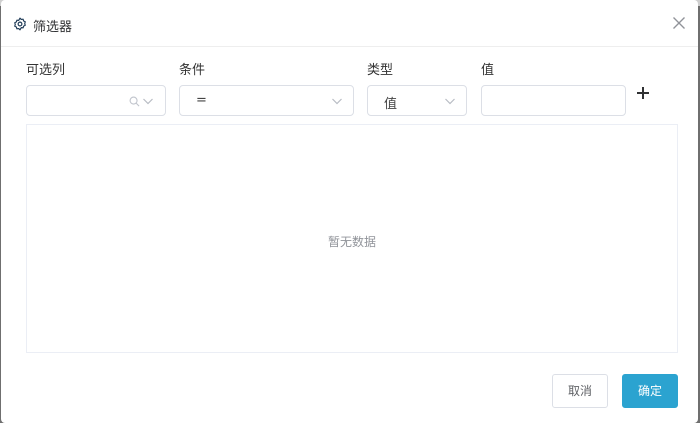  What do you see at coordinates (391, 104) in the screenshot?
I see `type-select-value: 值` at bounding box center [391, 104].